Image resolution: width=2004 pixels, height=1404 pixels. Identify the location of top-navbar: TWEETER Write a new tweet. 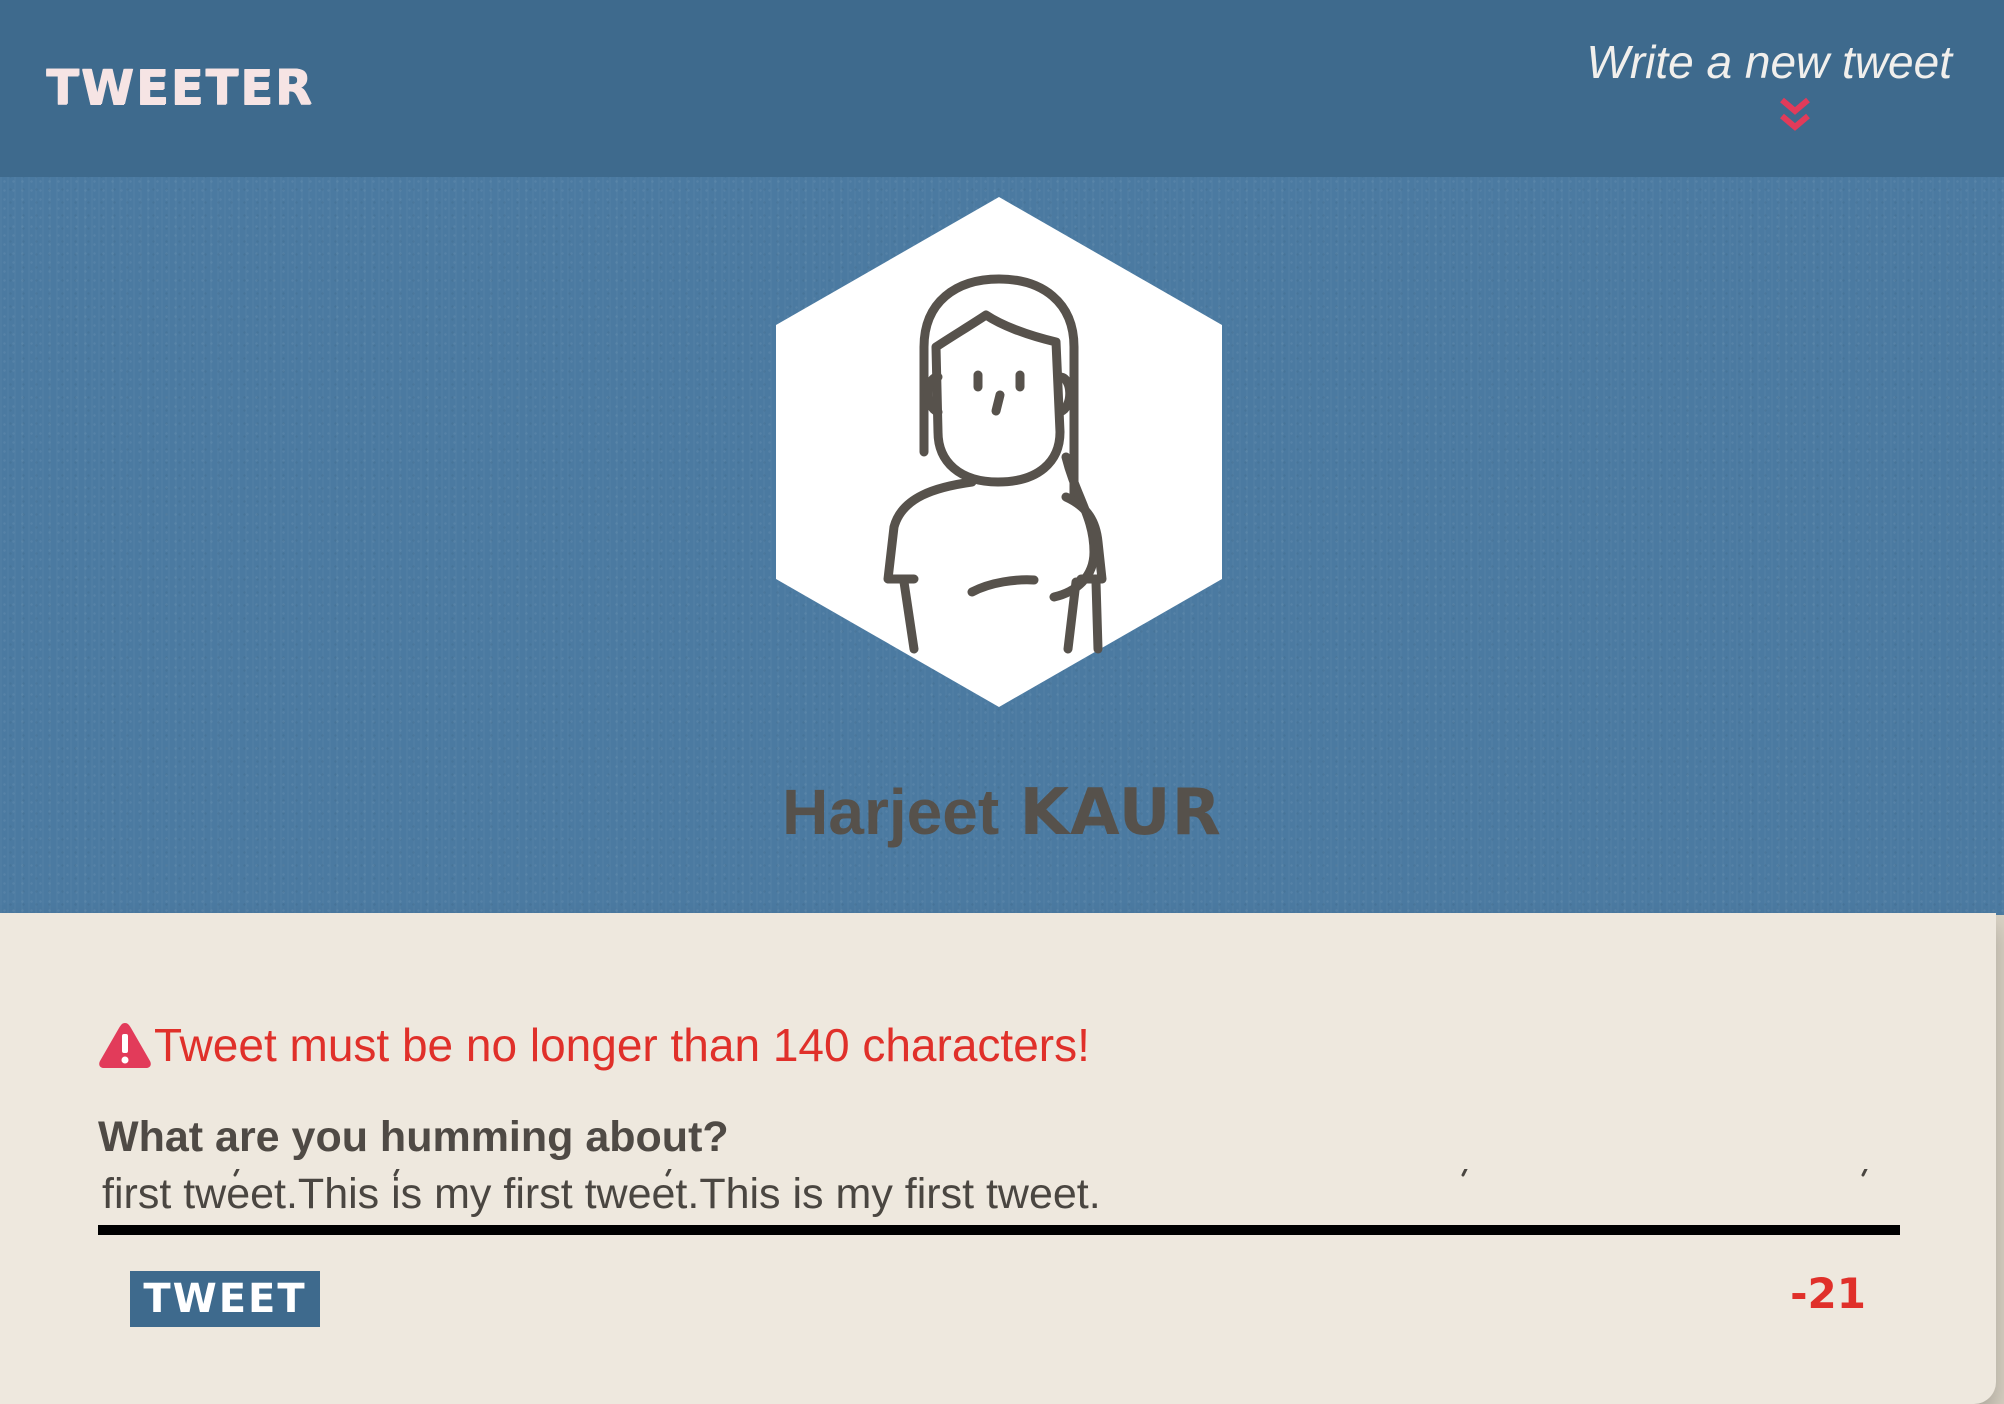
(1002, 88).